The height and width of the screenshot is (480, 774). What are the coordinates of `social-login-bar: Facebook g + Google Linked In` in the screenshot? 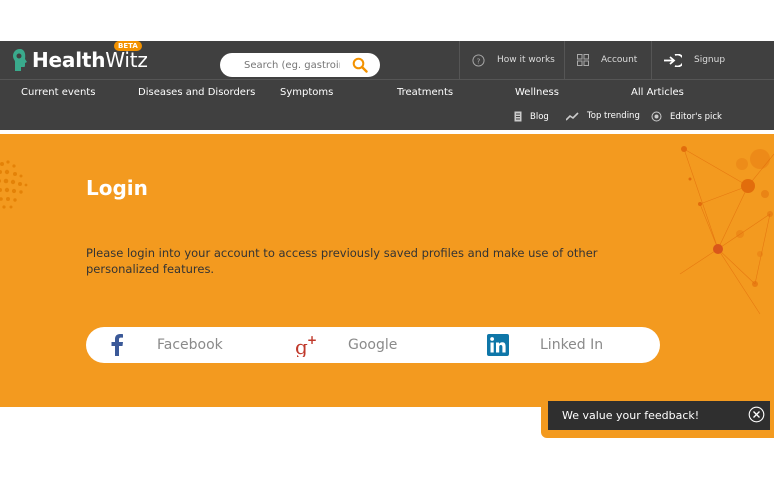 It's located at (373, 345).